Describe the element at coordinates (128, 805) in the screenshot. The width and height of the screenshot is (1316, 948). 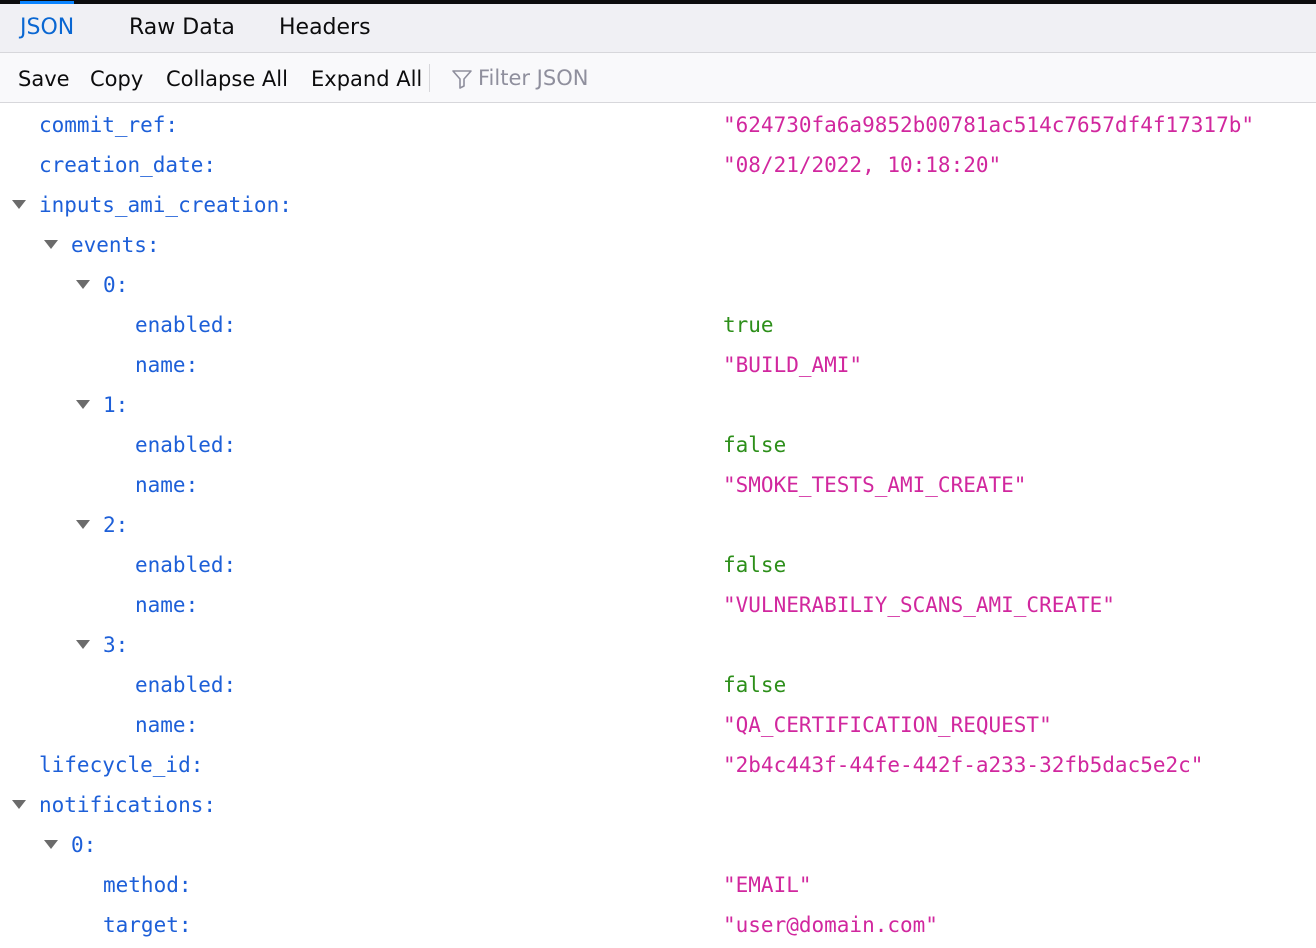
I see `json-key: notifications:` at that location.